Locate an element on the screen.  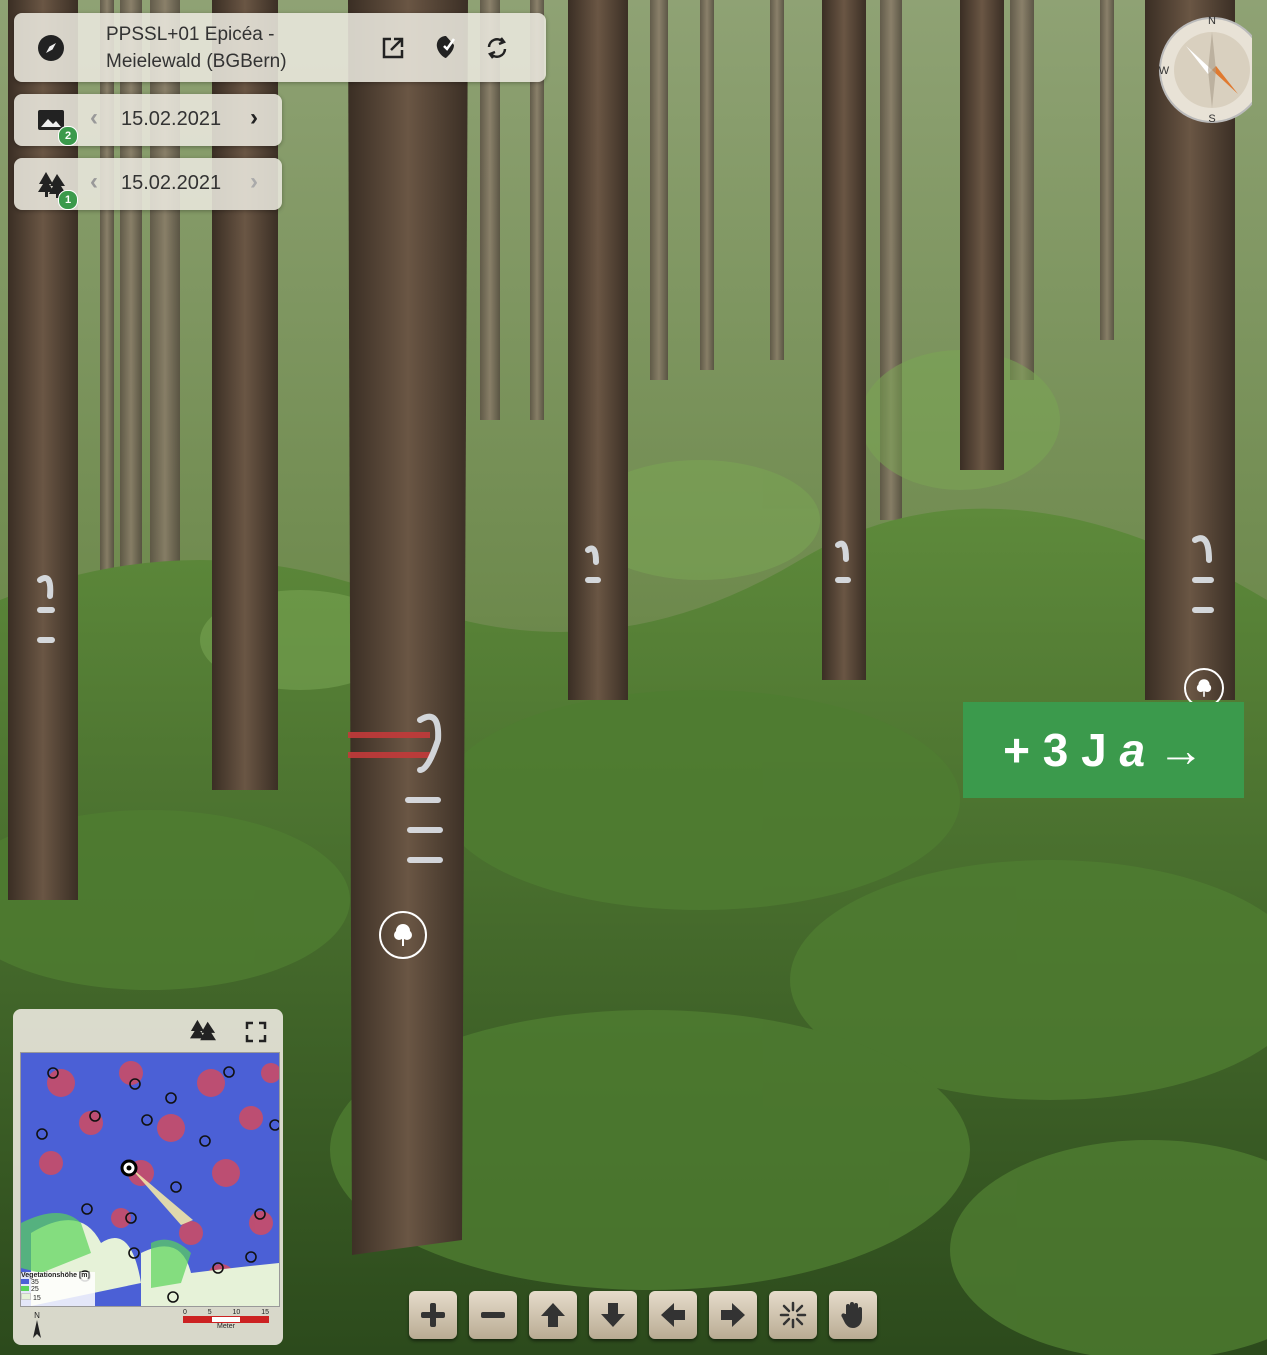
scale-tick: 15 is located at coordinates (265, 1312).